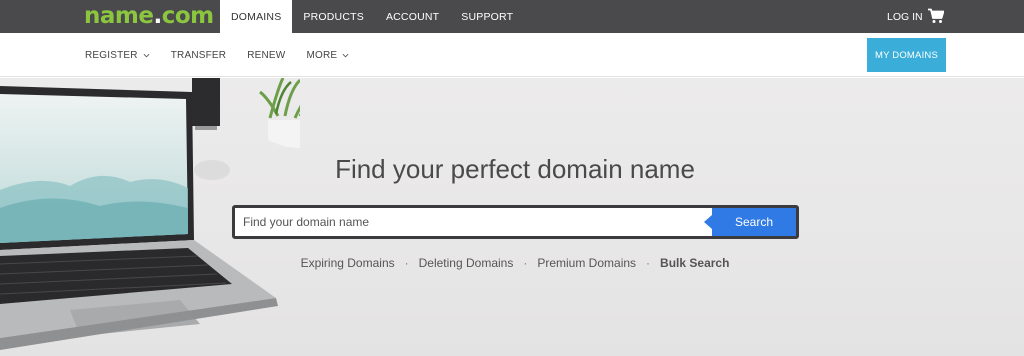  What do you see at coordinates (936, 16) in the screenshot?
I see `cart-icon` at bounding box center [936, 16].